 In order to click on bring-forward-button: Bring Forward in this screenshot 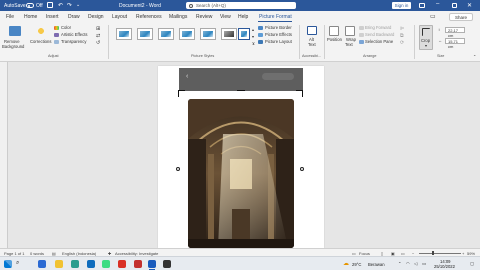, I will do `click(378, 27)`.